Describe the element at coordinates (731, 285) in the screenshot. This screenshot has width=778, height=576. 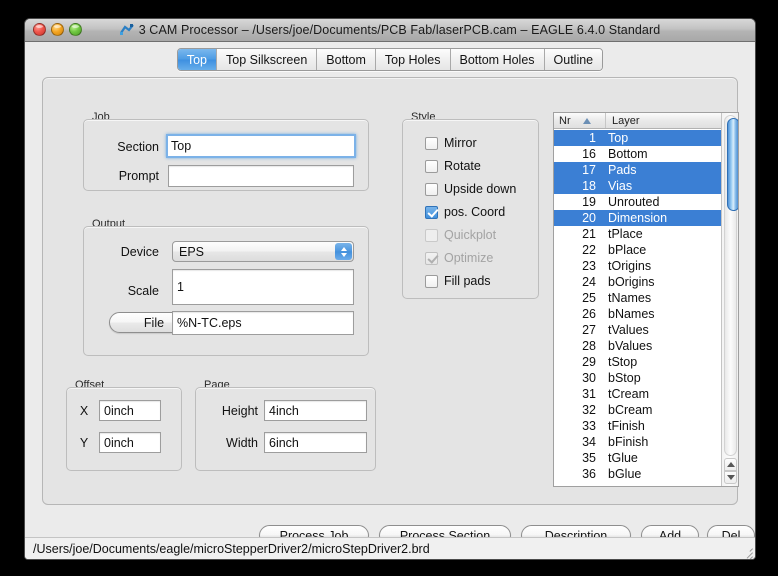
I see `scrollbar-track` at that location.